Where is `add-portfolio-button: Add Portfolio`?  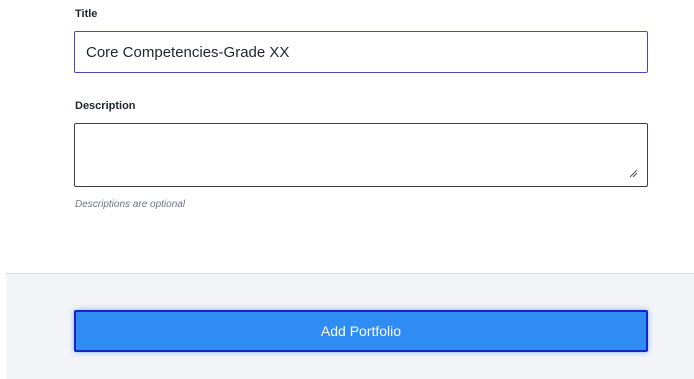
add-portfolio-button: Add Portfolio is located at coordinates (361, 331).